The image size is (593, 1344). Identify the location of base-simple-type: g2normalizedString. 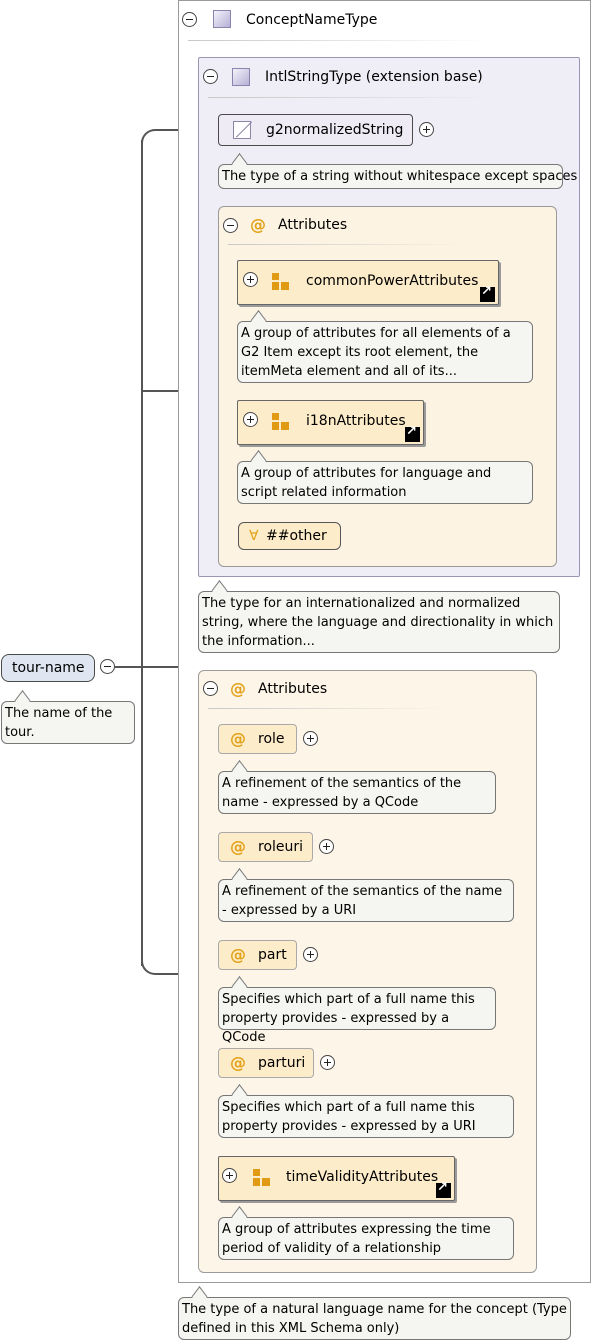
(315, 130).